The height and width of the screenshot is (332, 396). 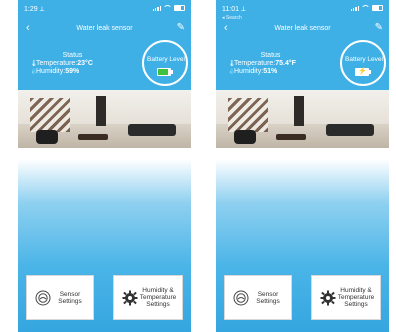 I want to click on battery-charging-icon: ⚡, so click(x=363, y=72).